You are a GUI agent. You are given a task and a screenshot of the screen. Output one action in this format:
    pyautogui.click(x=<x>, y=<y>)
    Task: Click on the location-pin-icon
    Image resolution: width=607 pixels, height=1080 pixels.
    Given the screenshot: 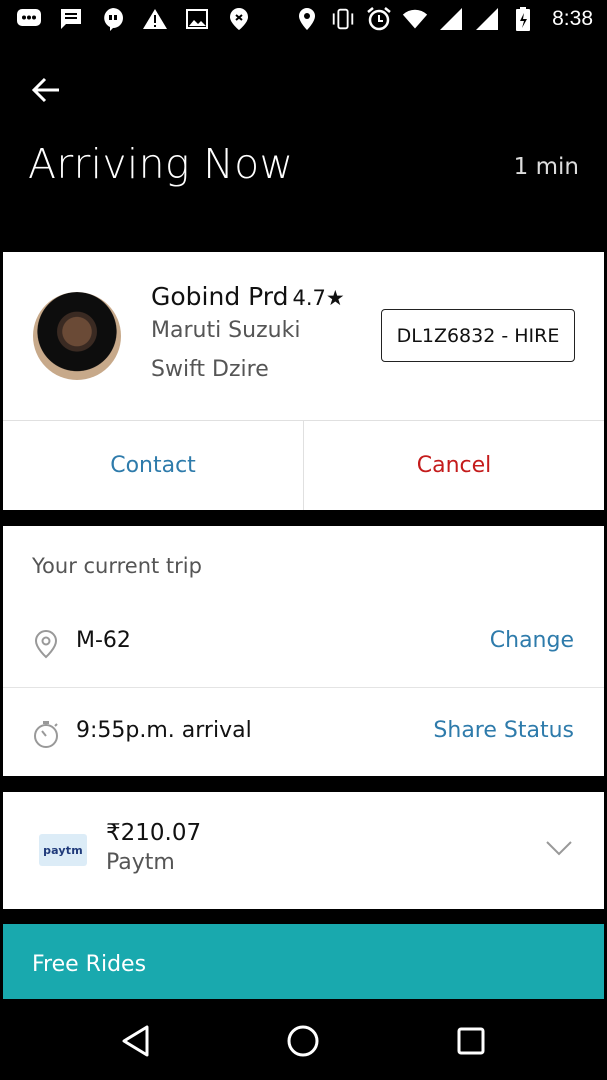 What is the action you would take?
    pyautogui.click(x=46, y=644)
    